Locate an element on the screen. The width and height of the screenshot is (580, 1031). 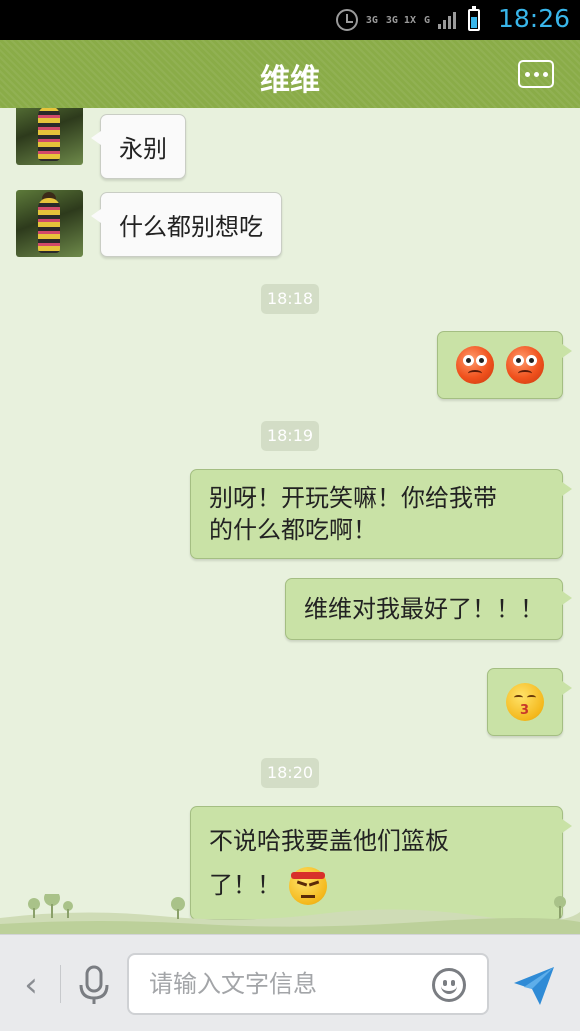
signal-icon is located at coordinates (447, 20).